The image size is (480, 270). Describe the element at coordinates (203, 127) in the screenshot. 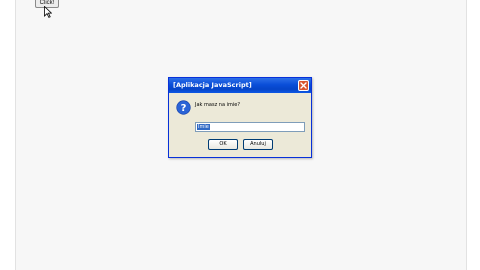

I see `input-value: Imie` at that location.